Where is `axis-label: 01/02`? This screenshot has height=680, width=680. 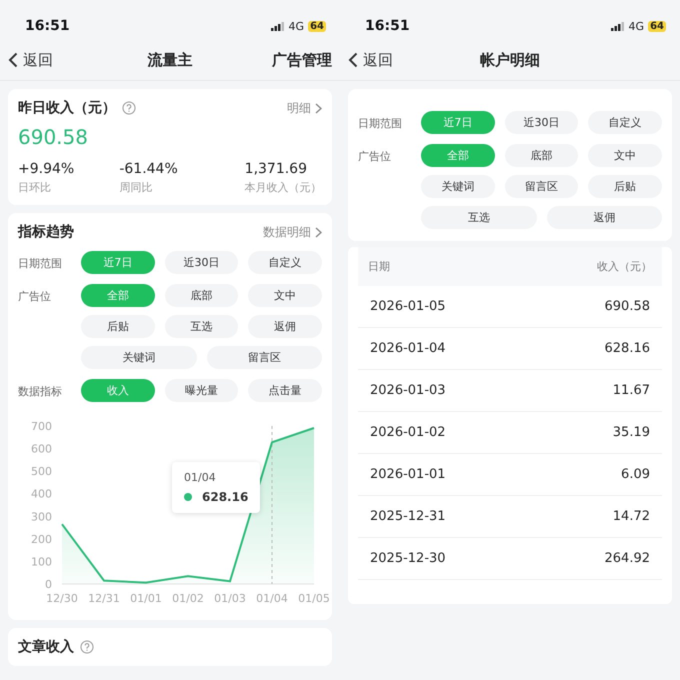 axis-label: 01/02 is located at coordinates (188, 598).